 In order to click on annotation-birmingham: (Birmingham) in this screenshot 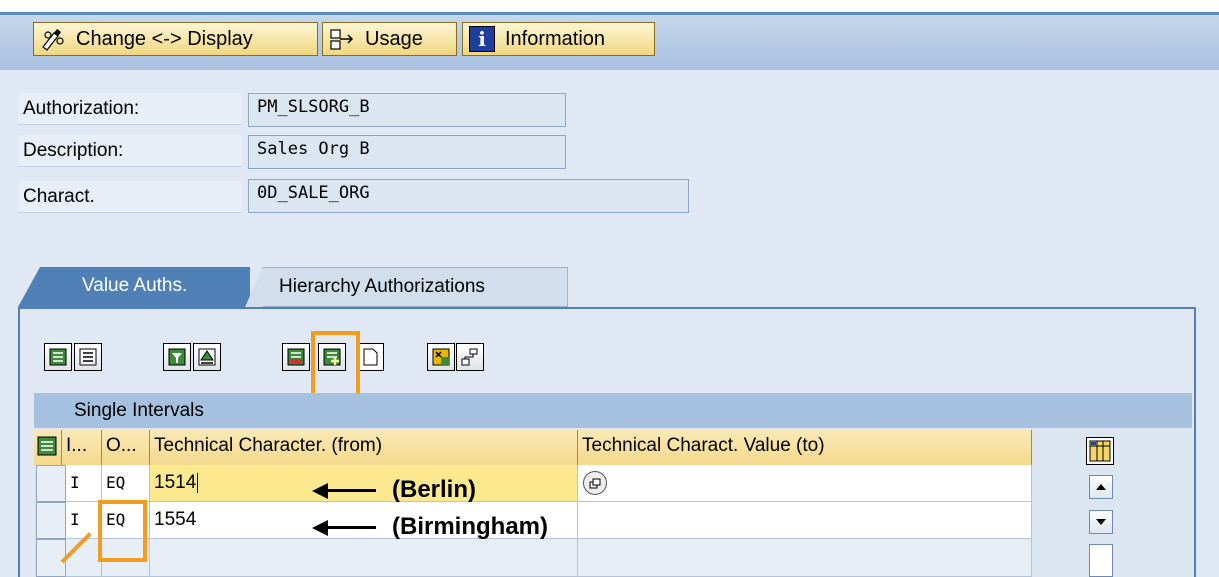, I will do `click(470, 526)`.